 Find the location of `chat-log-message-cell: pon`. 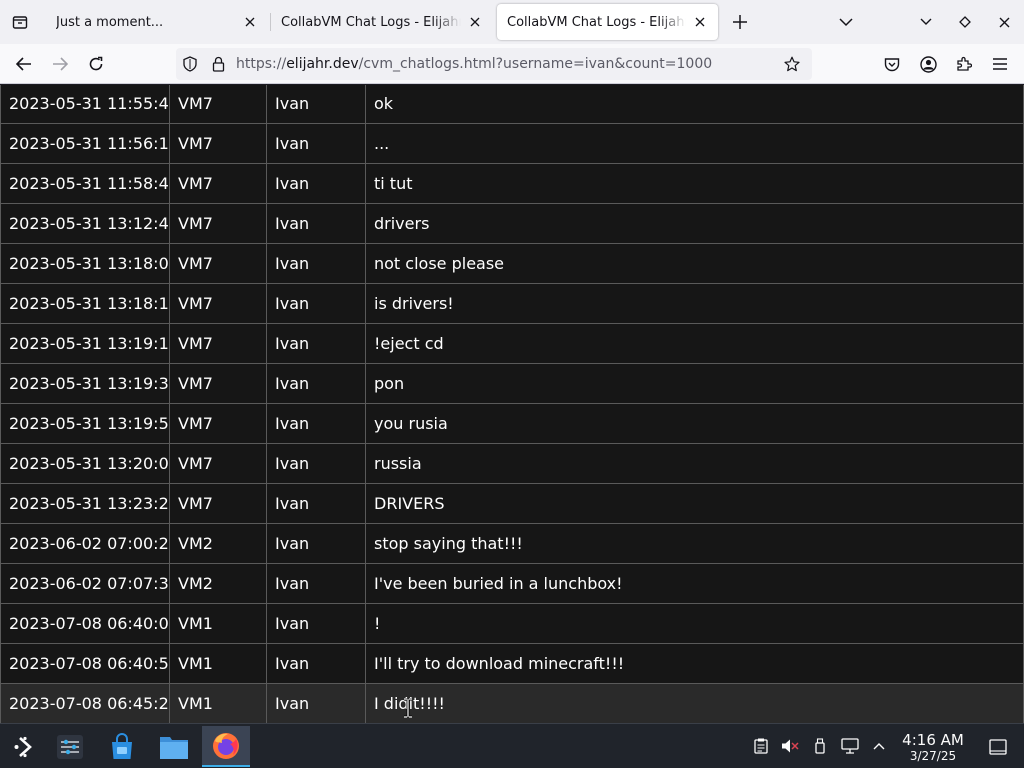

chat-log-message-cell: pon is located at coordinates (694, 383).